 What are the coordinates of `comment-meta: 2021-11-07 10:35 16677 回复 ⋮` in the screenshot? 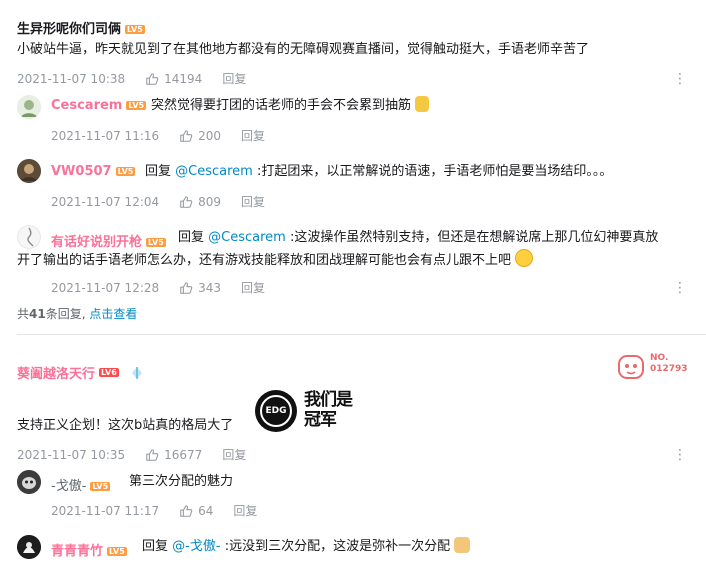 It's located at (357, 454).